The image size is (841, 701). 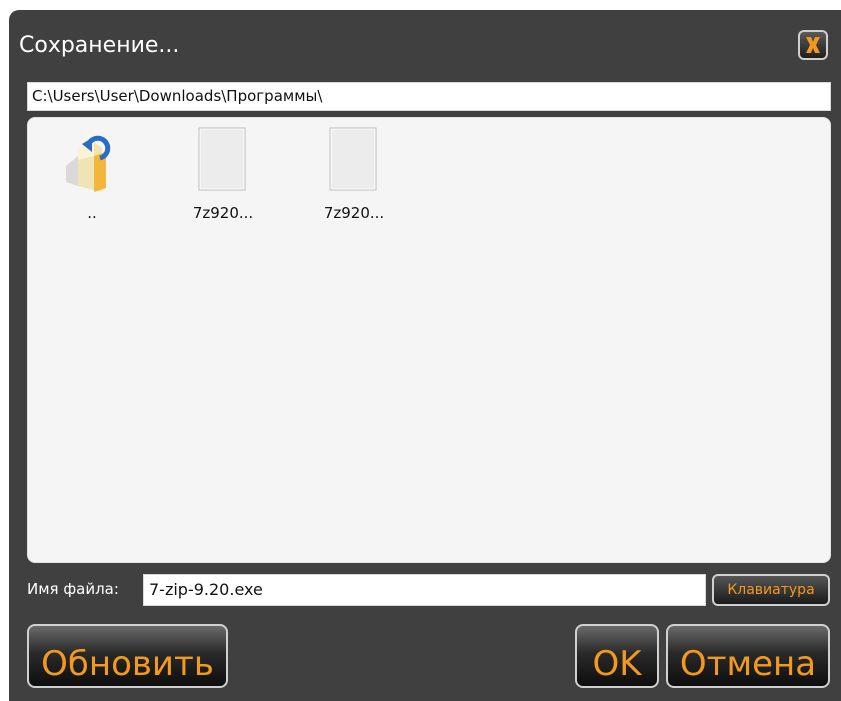 I want to click on file-item-parent: .., so click(x=92, y=176).